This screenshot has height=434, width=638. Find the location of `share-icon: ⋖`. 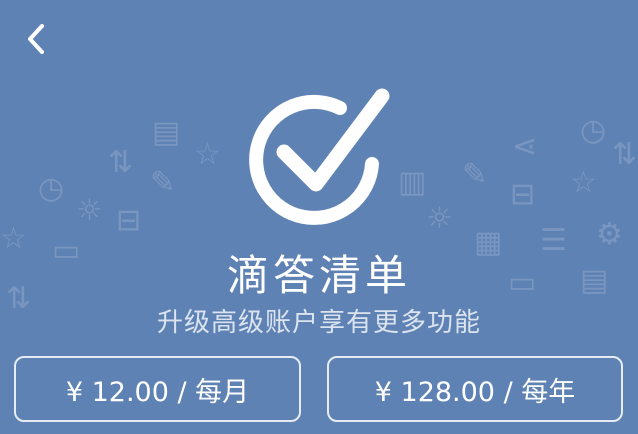

share-icon: ⋖ is located at coordinates (525, 146).